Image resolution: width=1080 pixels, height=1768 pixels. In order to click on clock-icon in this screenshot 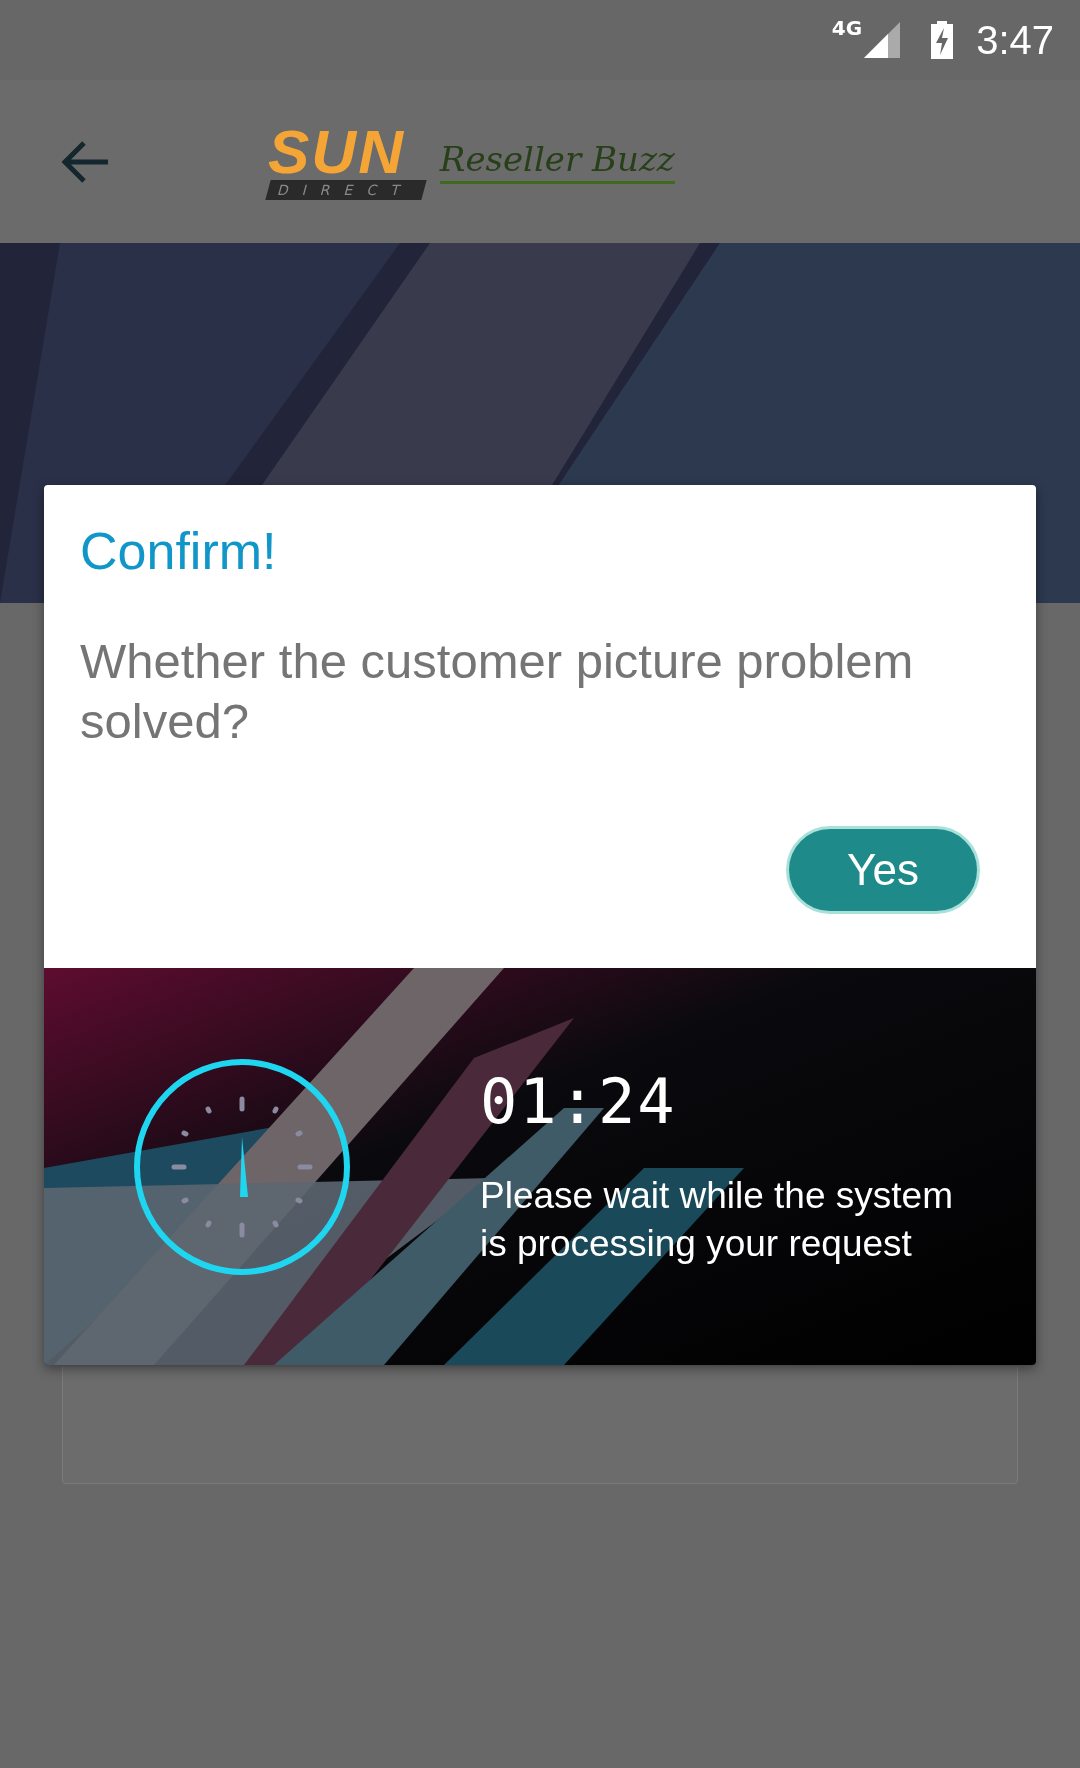, I will do `click(242, 1166)`.